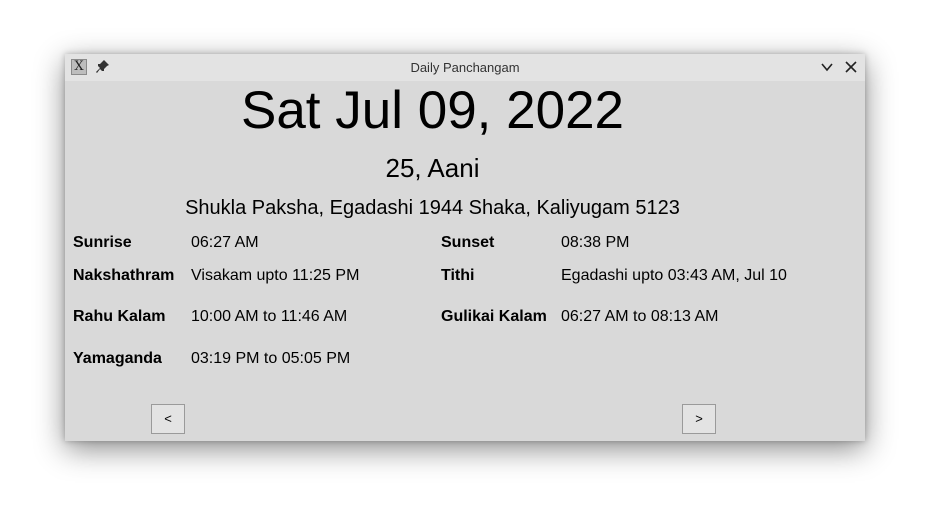  I want to click on rahu-kalam-label: Rahu Kalam, so click(119, 316).